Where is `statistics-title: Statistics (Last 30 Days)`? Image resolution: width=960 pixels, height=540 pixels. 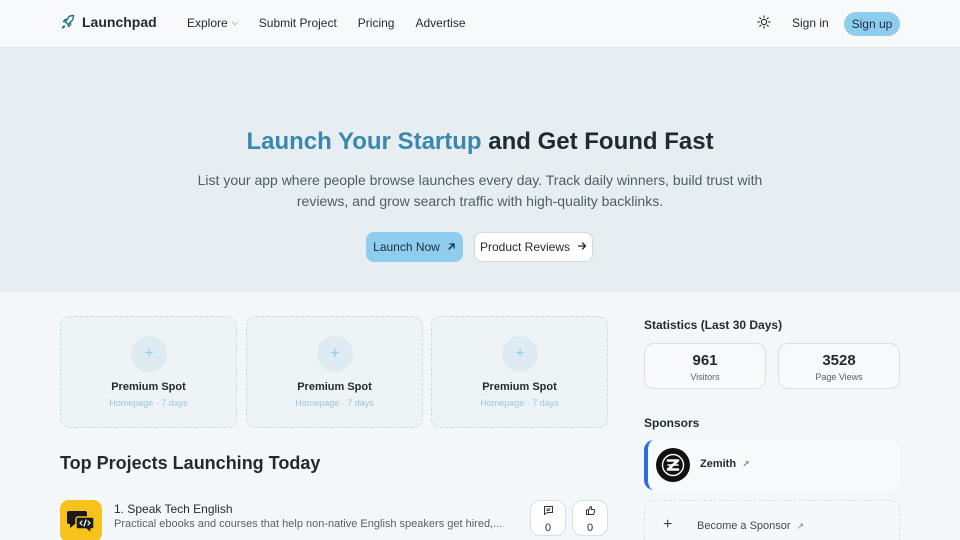 statistics-title: Statistics (Last 30 Days) is located at coordinates (713, 325).